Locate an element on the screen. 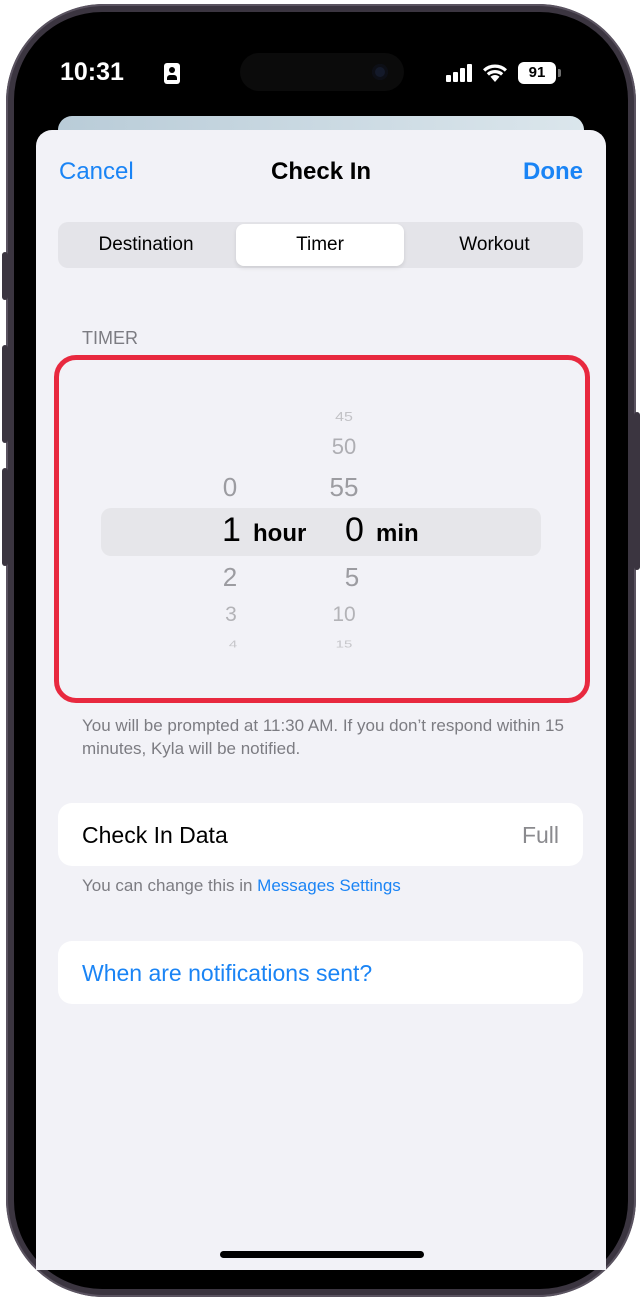 This screenshot has height=1301, width=642. volume-down-button is located at coordinates (5, 517).